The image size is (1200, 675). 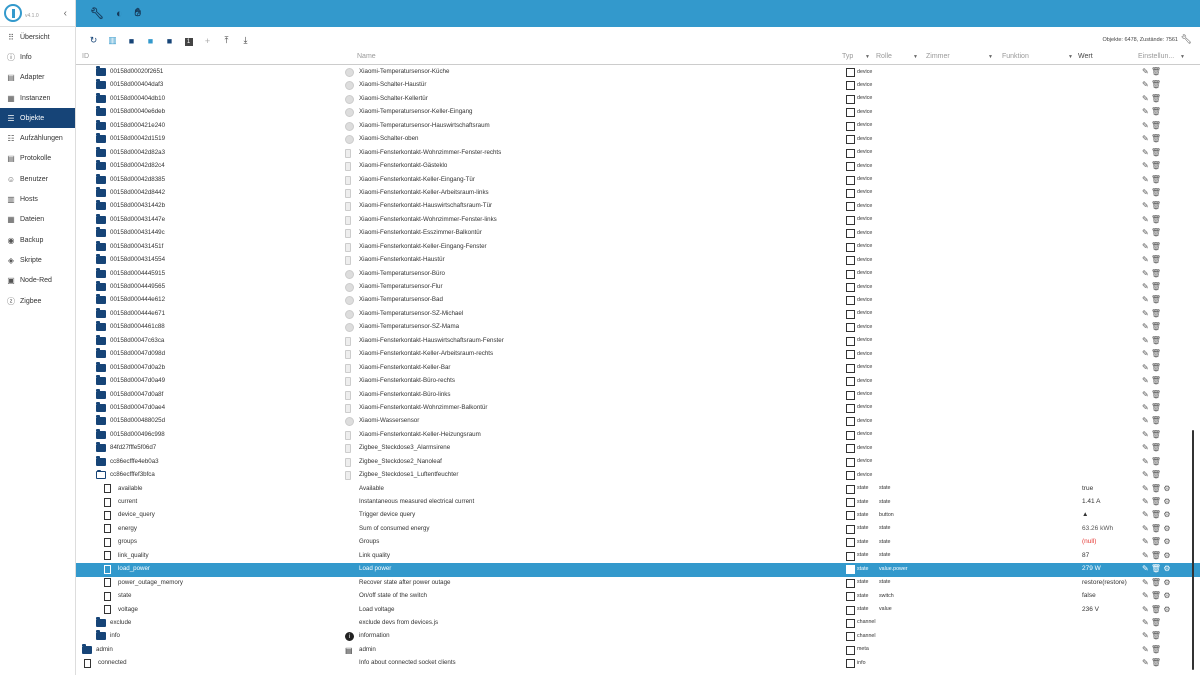 I want to click on folder-closed-icon: ■, so click(x=169, y=41).